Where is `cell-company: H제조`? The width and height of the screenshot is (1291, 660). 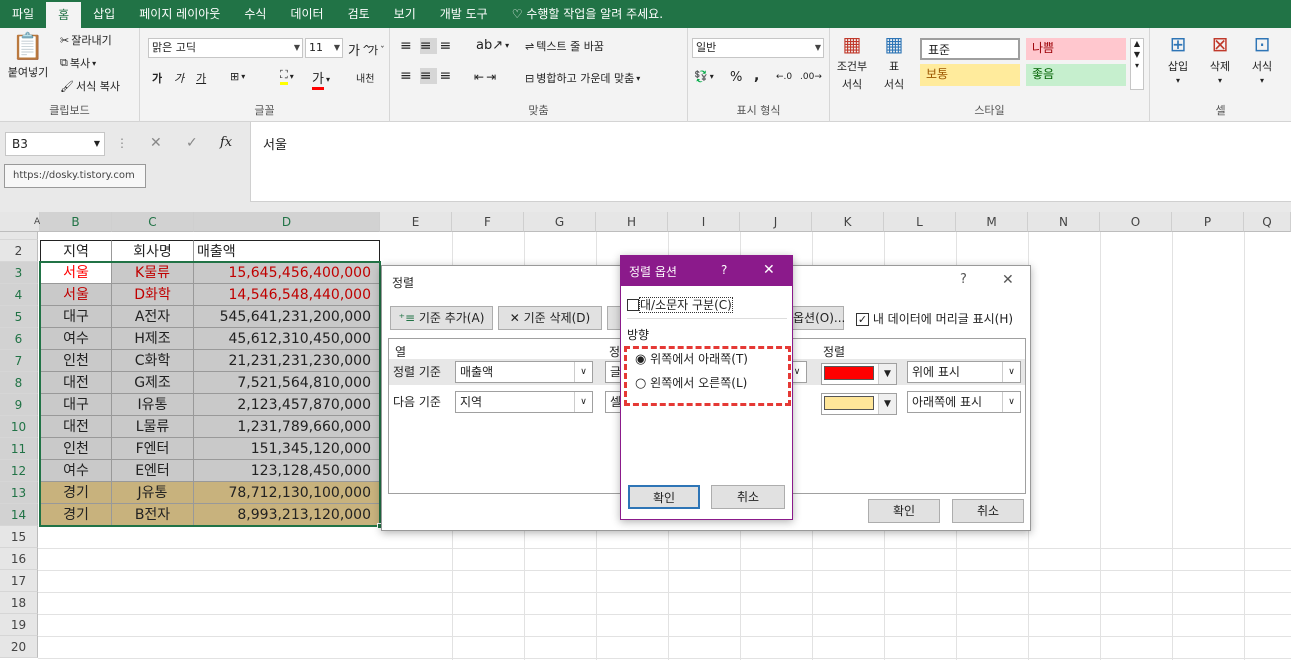 cell-company: H제조 is located at coordinates (153, 339).